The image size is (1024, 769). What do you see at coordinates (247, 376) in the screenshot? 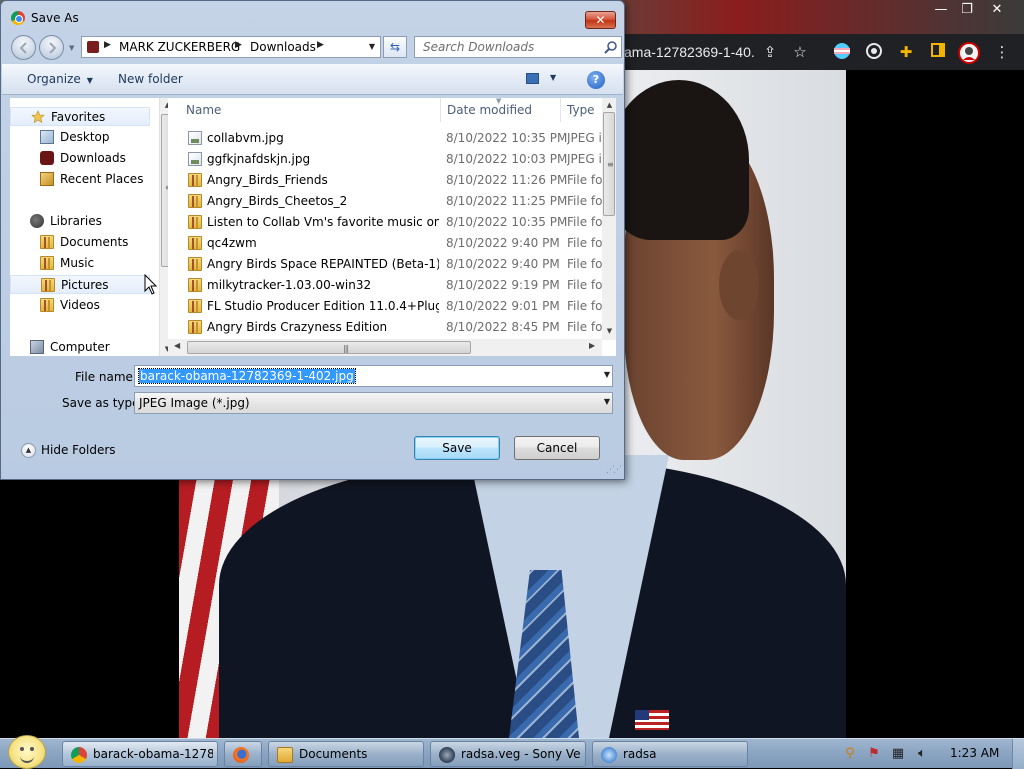
I see `file-name-value: barack-obama-12782369-1-402.jpg` at bounding box center [247, 376].